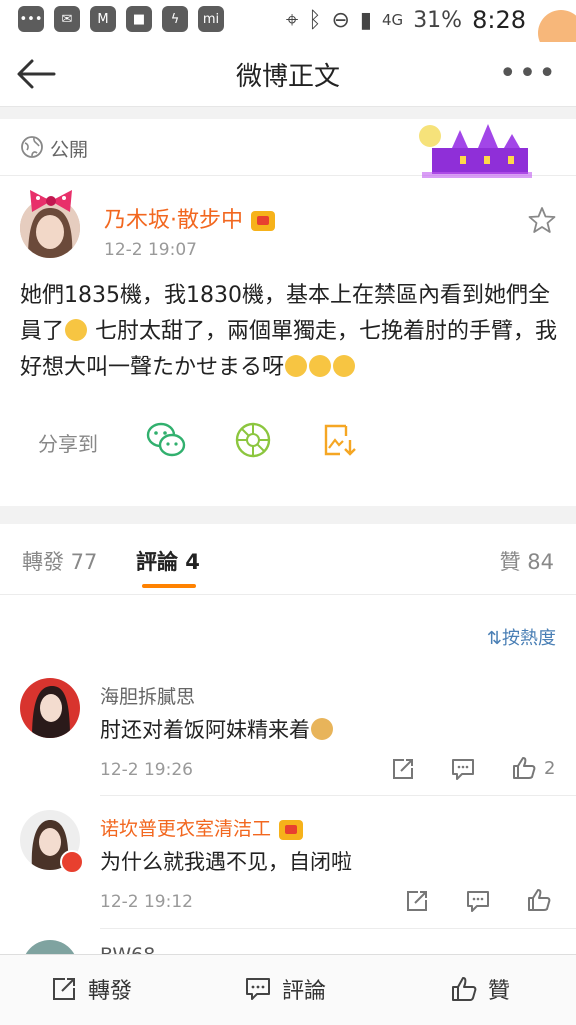 The width and height of the screenshot is (576, 1025). I want to click on commenter-name: BW68, so click(127, 949).